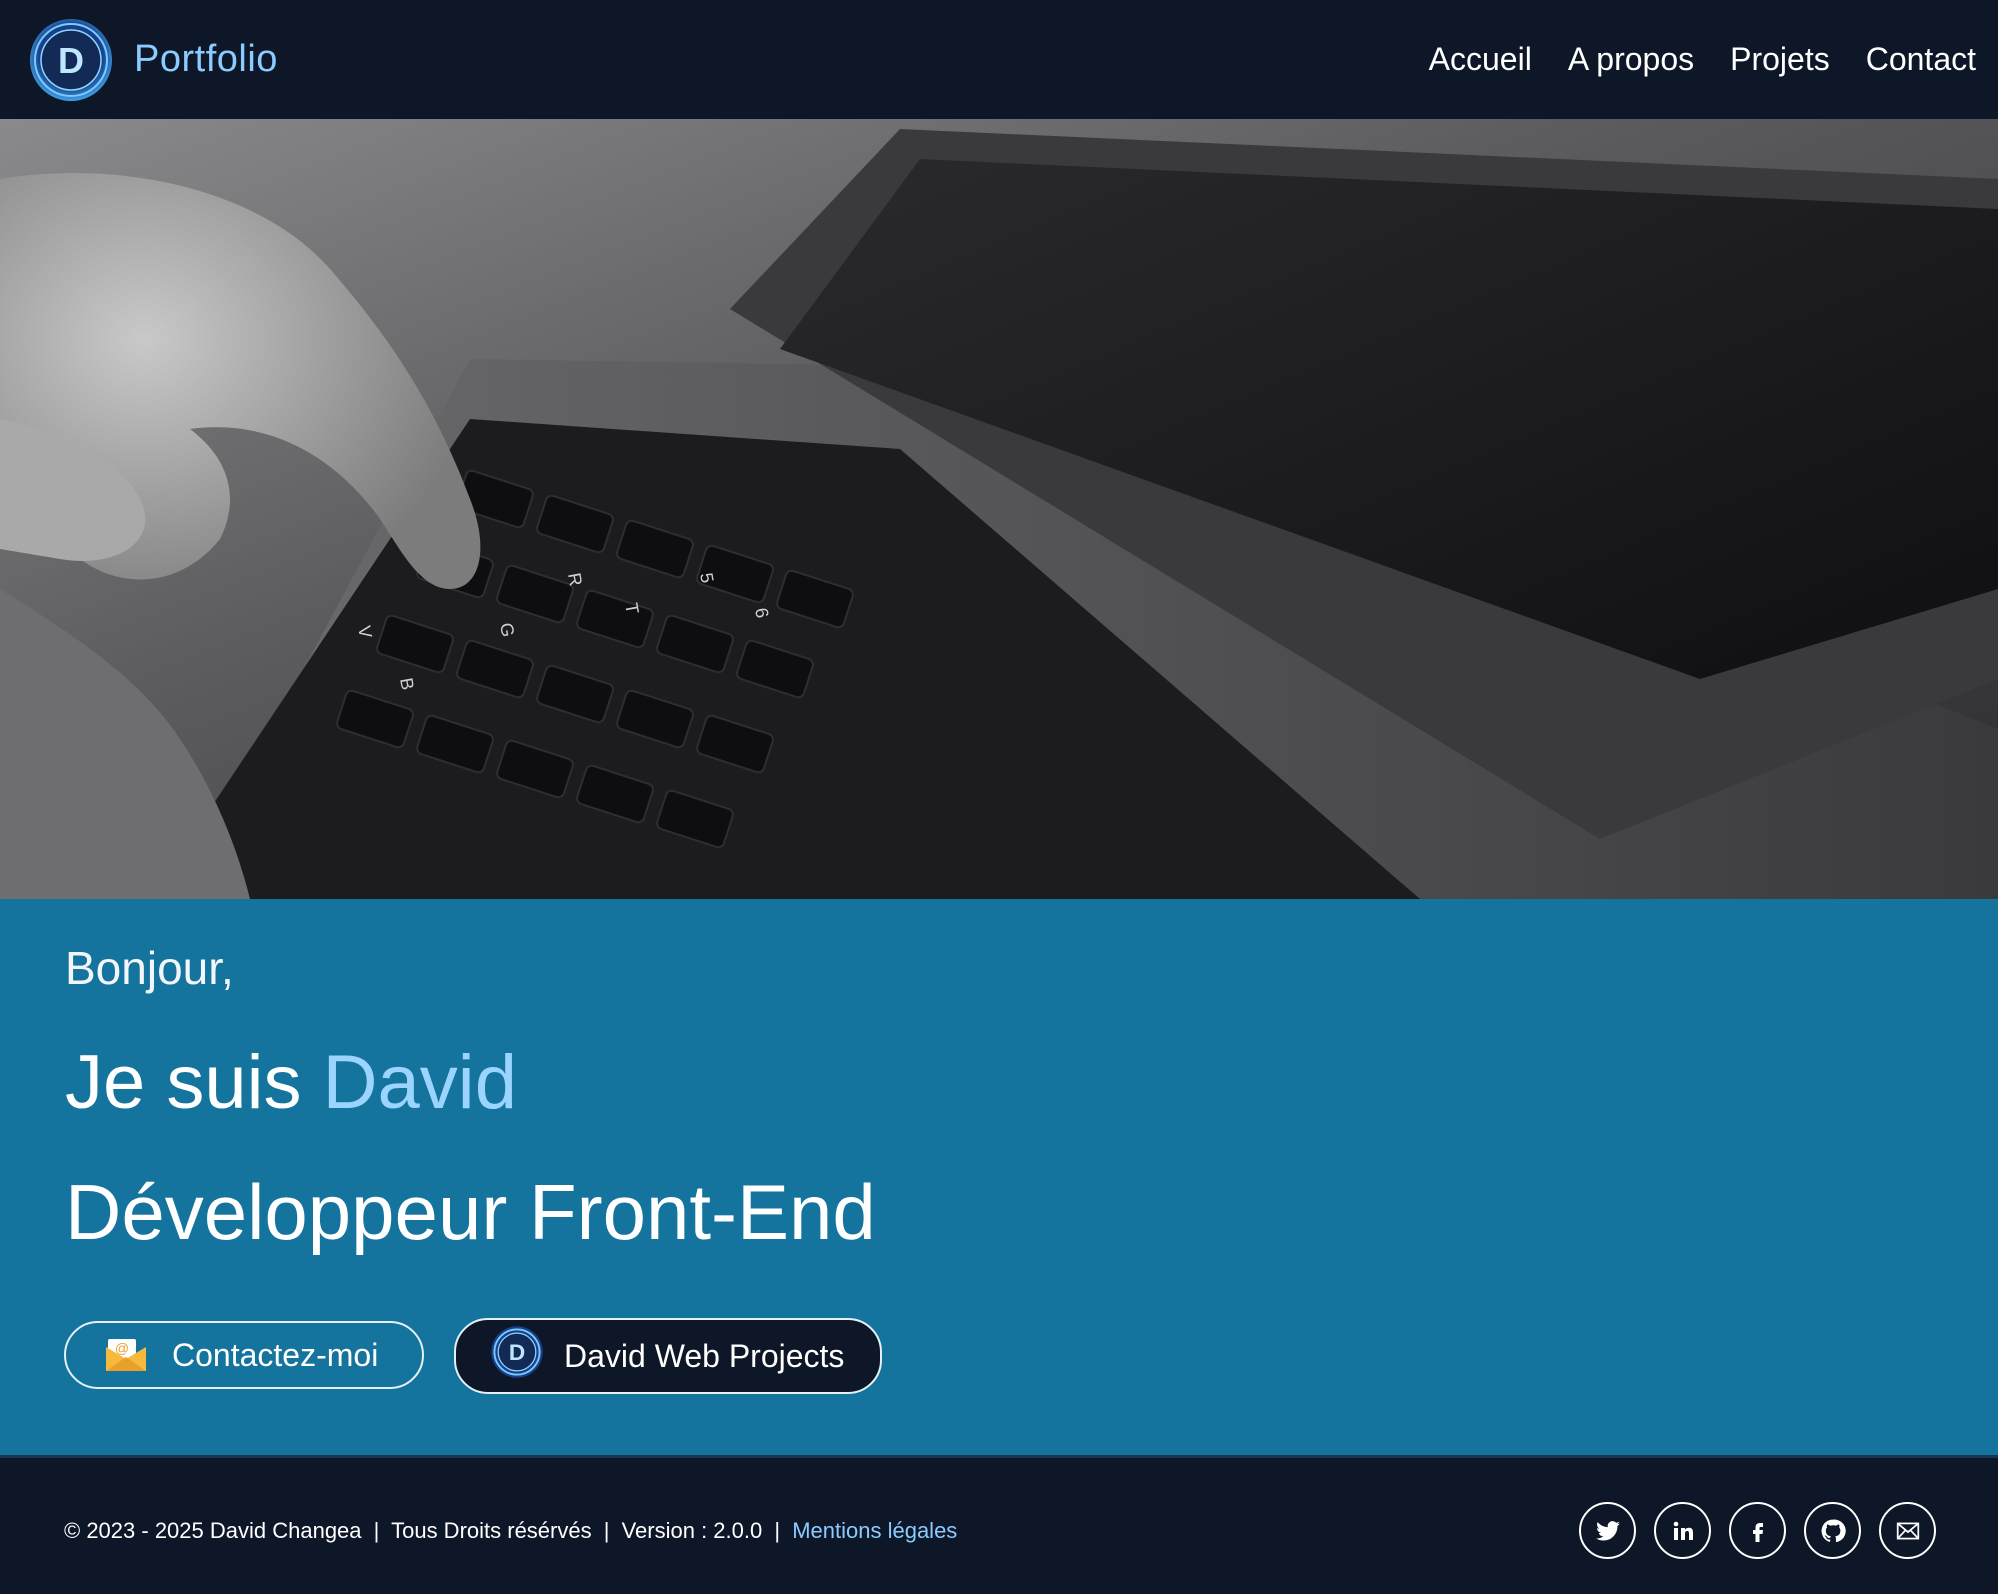 The height and width of the screenshot is (1594, 1998). What do you see at coordinates (1912, 59) in the screenshot?
I see `nav-link-contact: Contact` at bounding box center [1912, 59].